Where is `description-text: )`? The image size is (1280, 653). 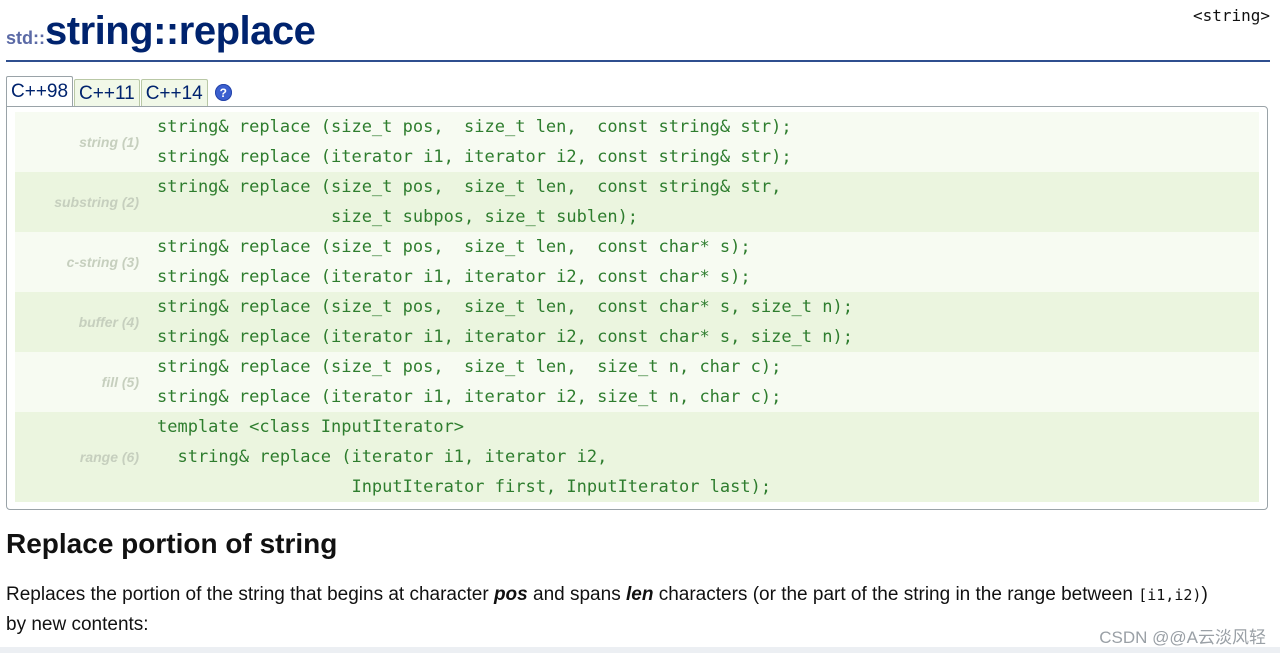 description-text: ) is located at coordinates (1204, 594).